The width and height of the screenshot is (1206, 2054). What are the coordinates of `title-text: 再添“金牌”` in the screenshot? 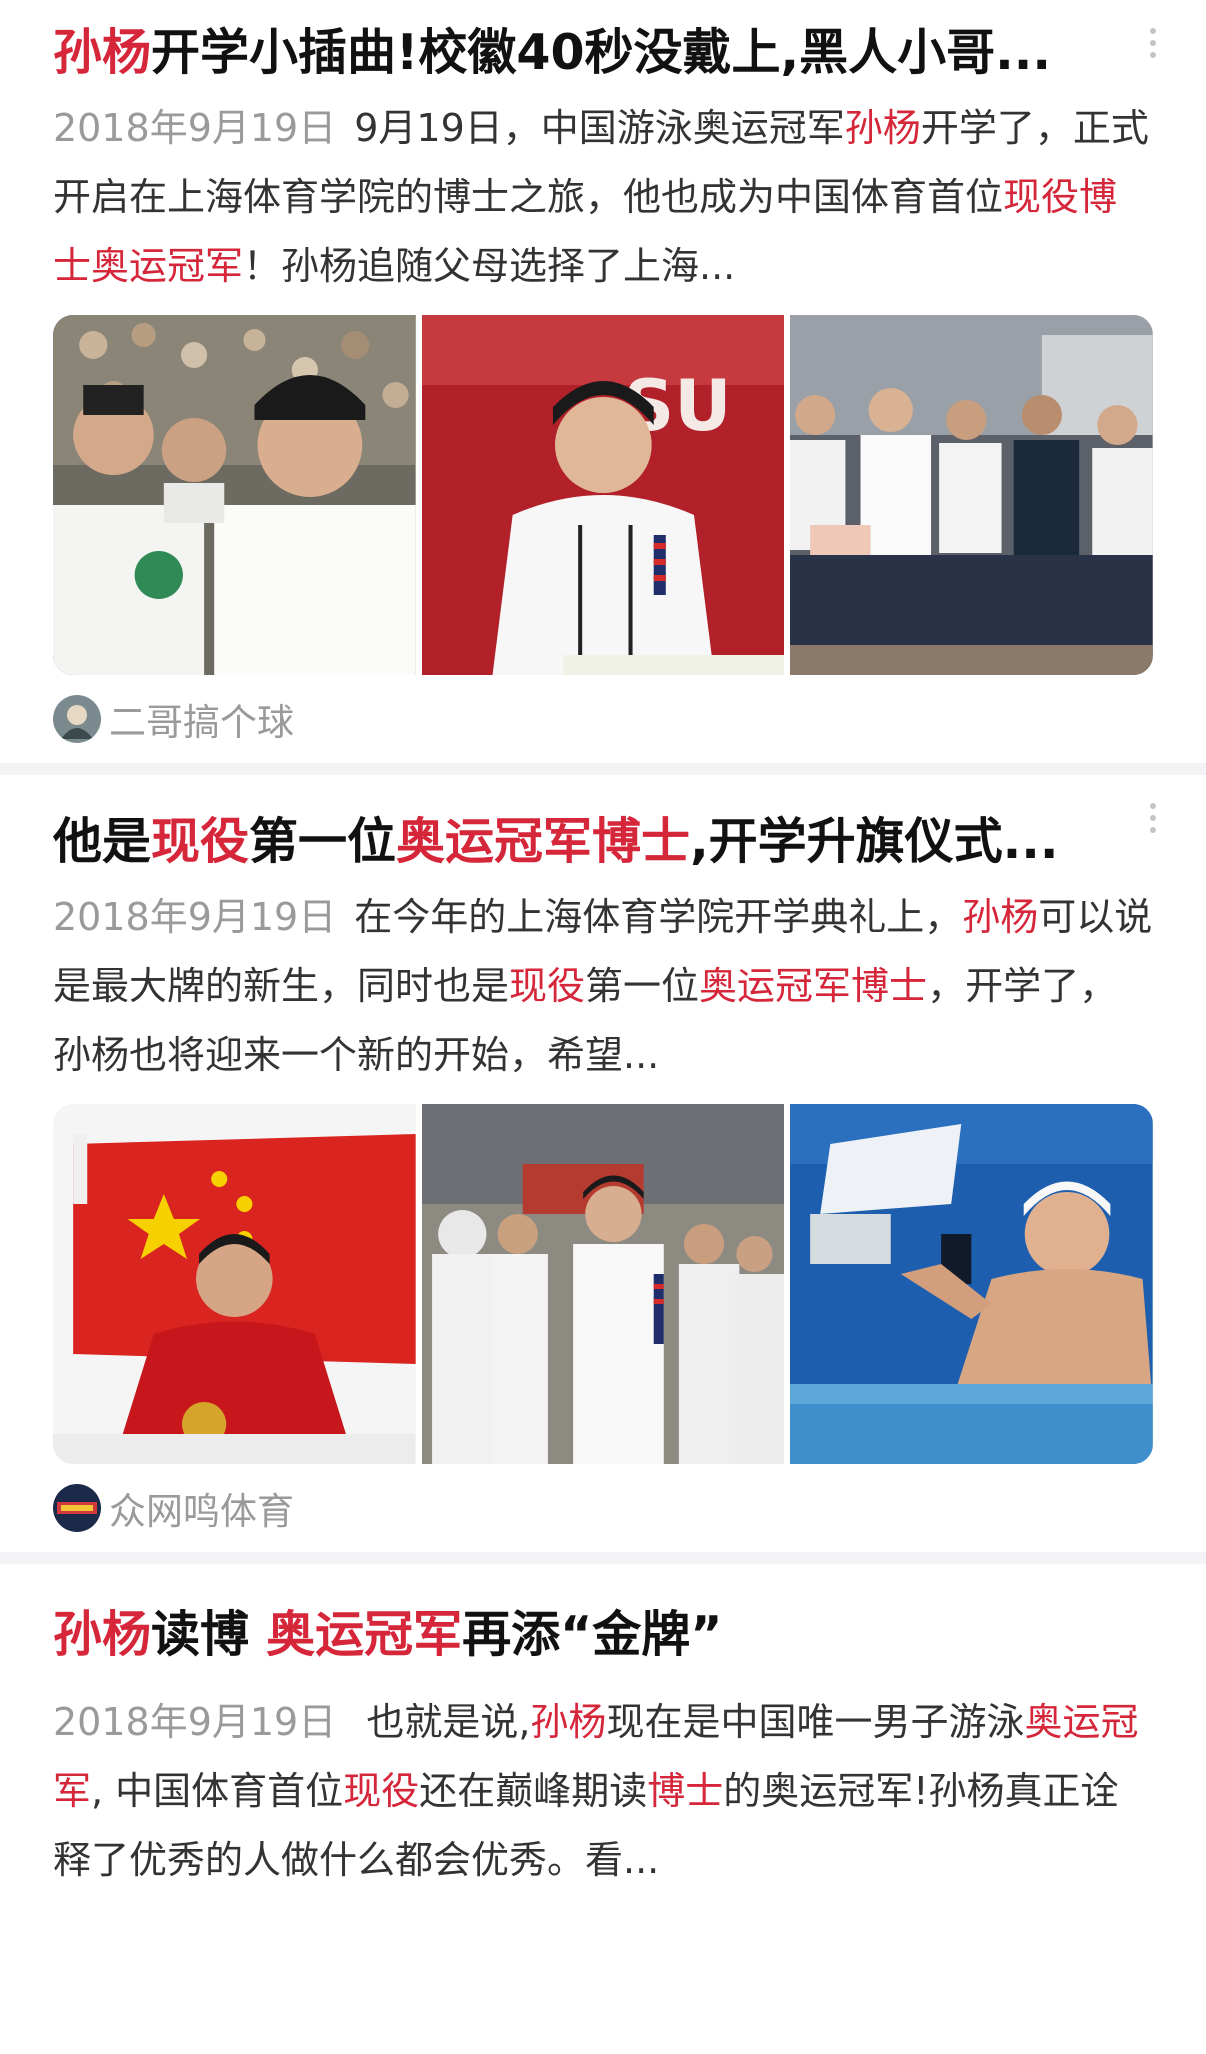 It's located at (592, 1634).